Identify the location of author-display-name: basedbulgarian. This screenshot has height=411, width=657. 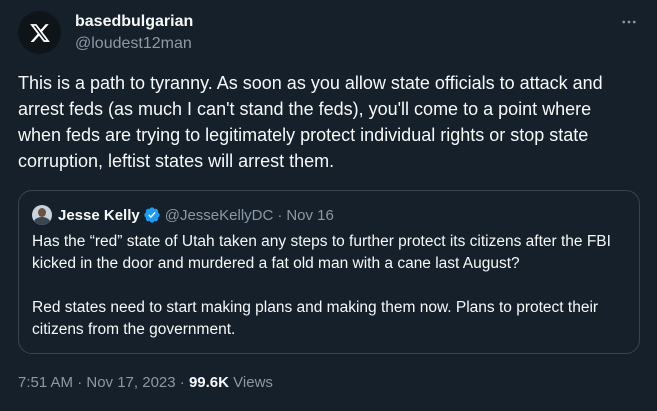
(134, 22).